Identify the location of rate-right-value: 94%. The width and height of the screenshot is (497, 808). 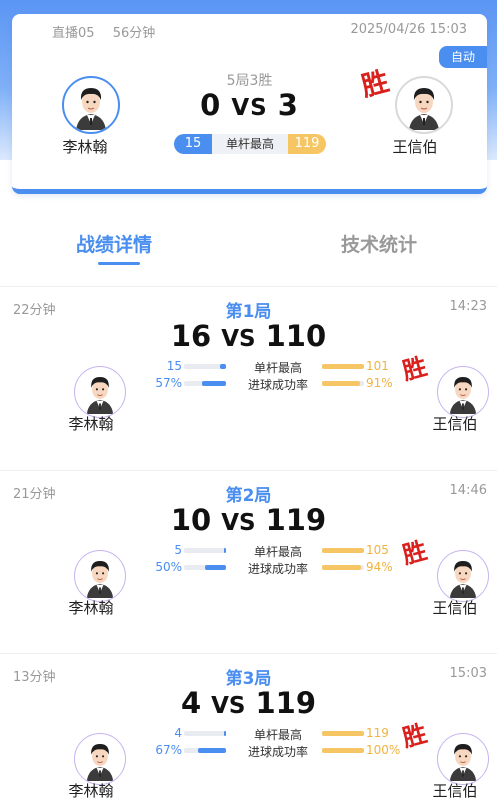
(379, 567).